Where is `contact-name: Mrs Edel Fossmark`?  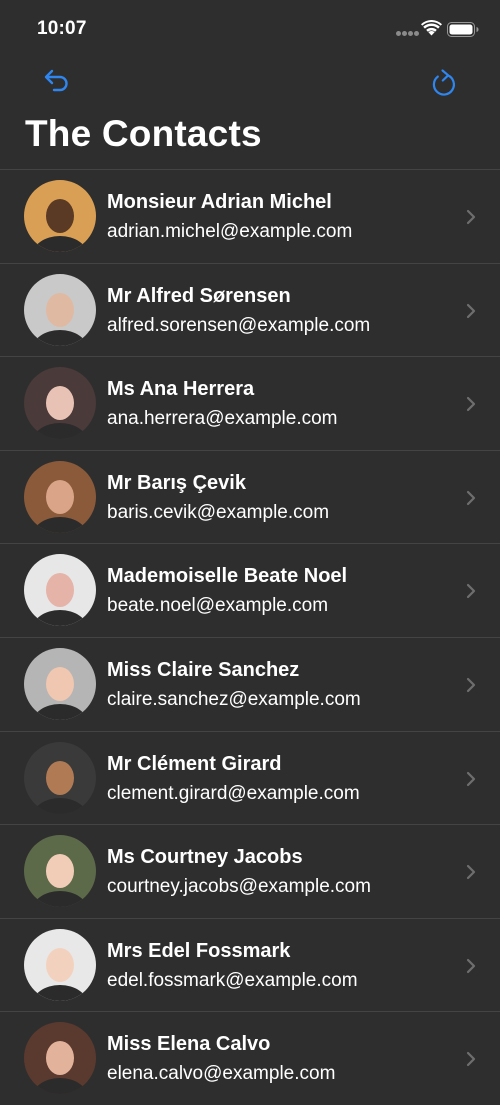 contact-name: Mrs Edel Fossmark is located at coordinates (199, 950).